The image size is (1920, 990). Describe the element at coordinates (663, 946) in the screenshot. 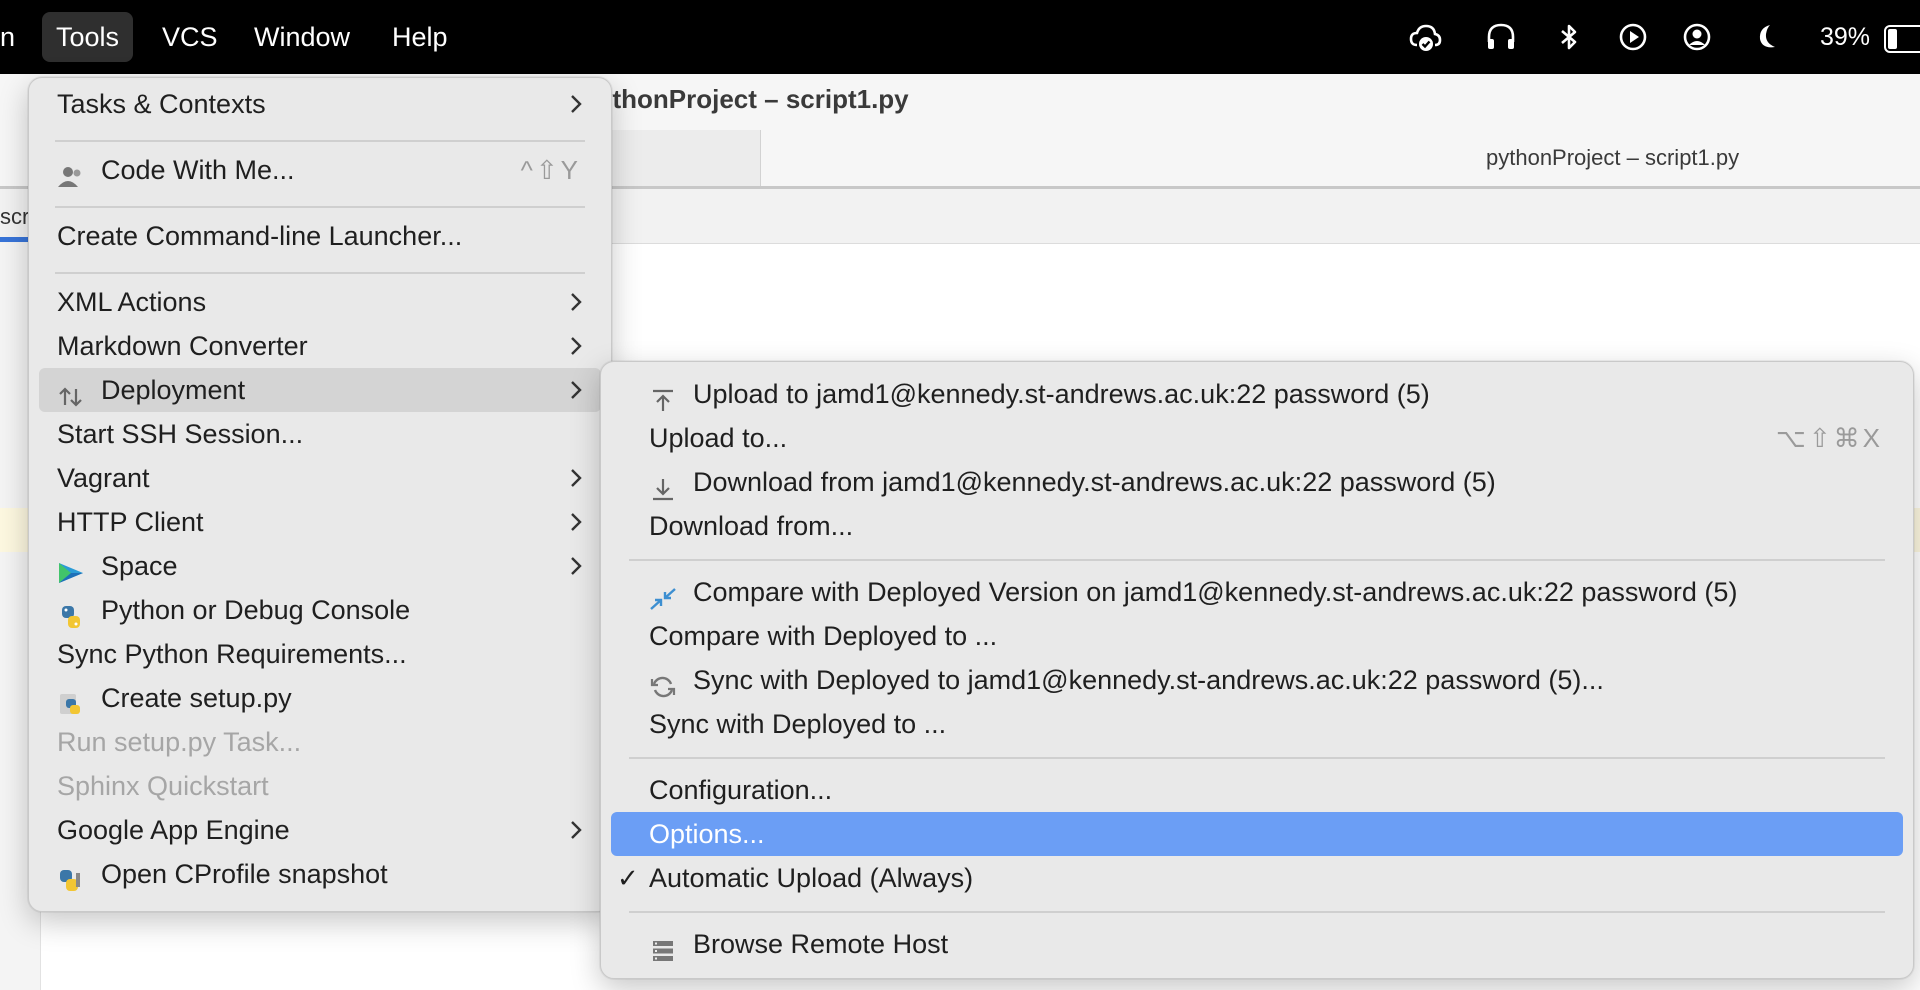

I see `server-icon` at that location.